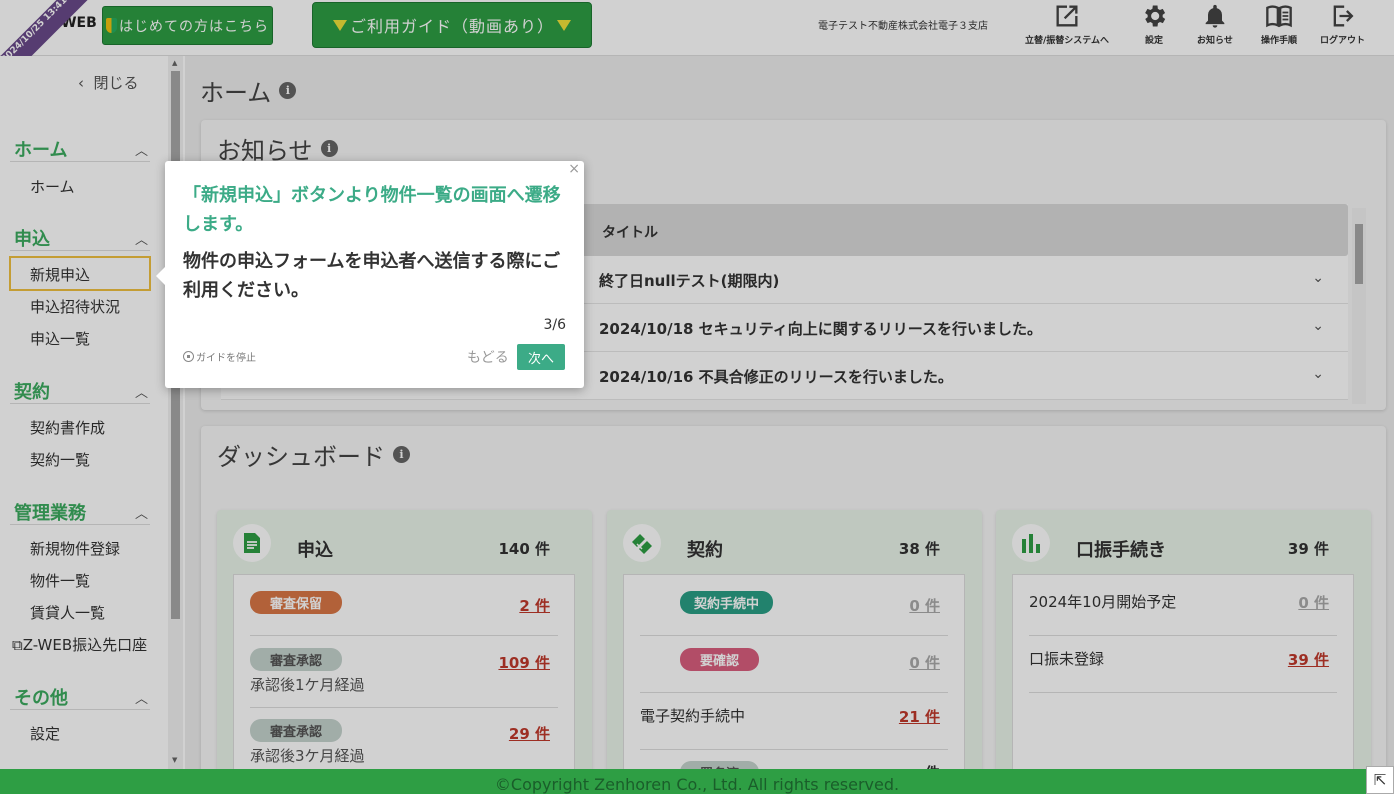  What do you see at coordinates (554, 325) in the screenshot?
I see `guide-step-counter: 3/6` at bounding box center [554, 325].